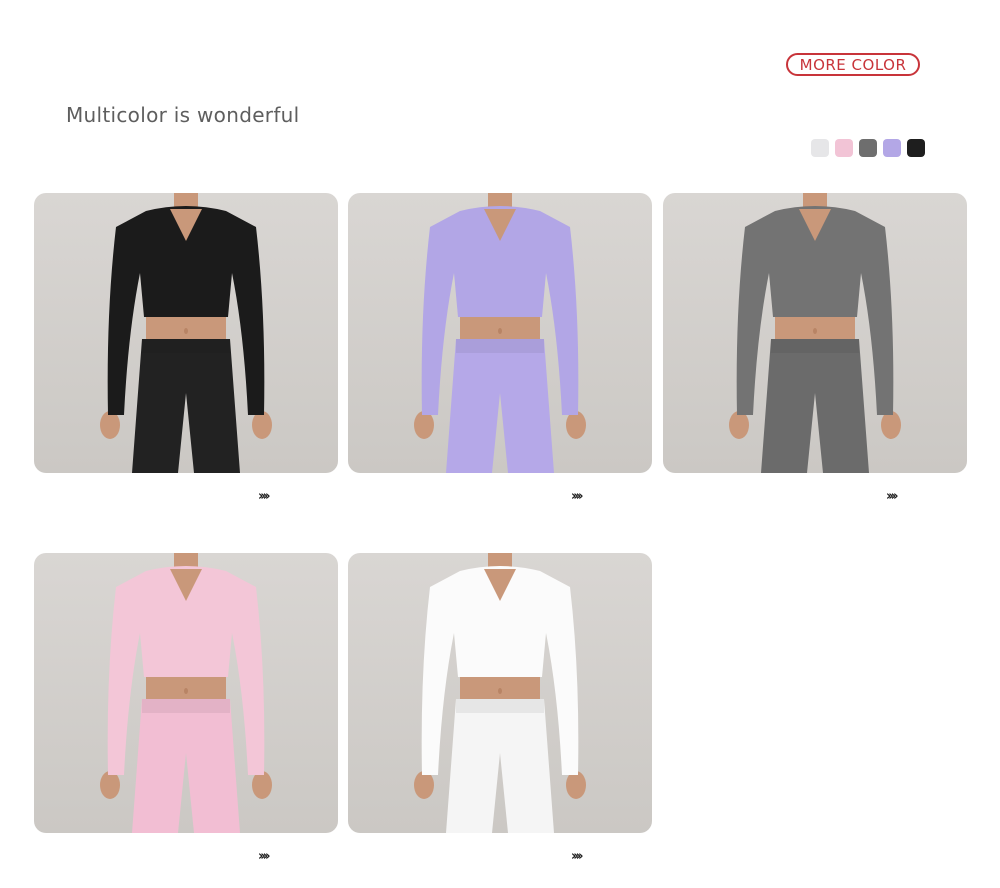  I want to click on product-image-grey, so click(815, 333).